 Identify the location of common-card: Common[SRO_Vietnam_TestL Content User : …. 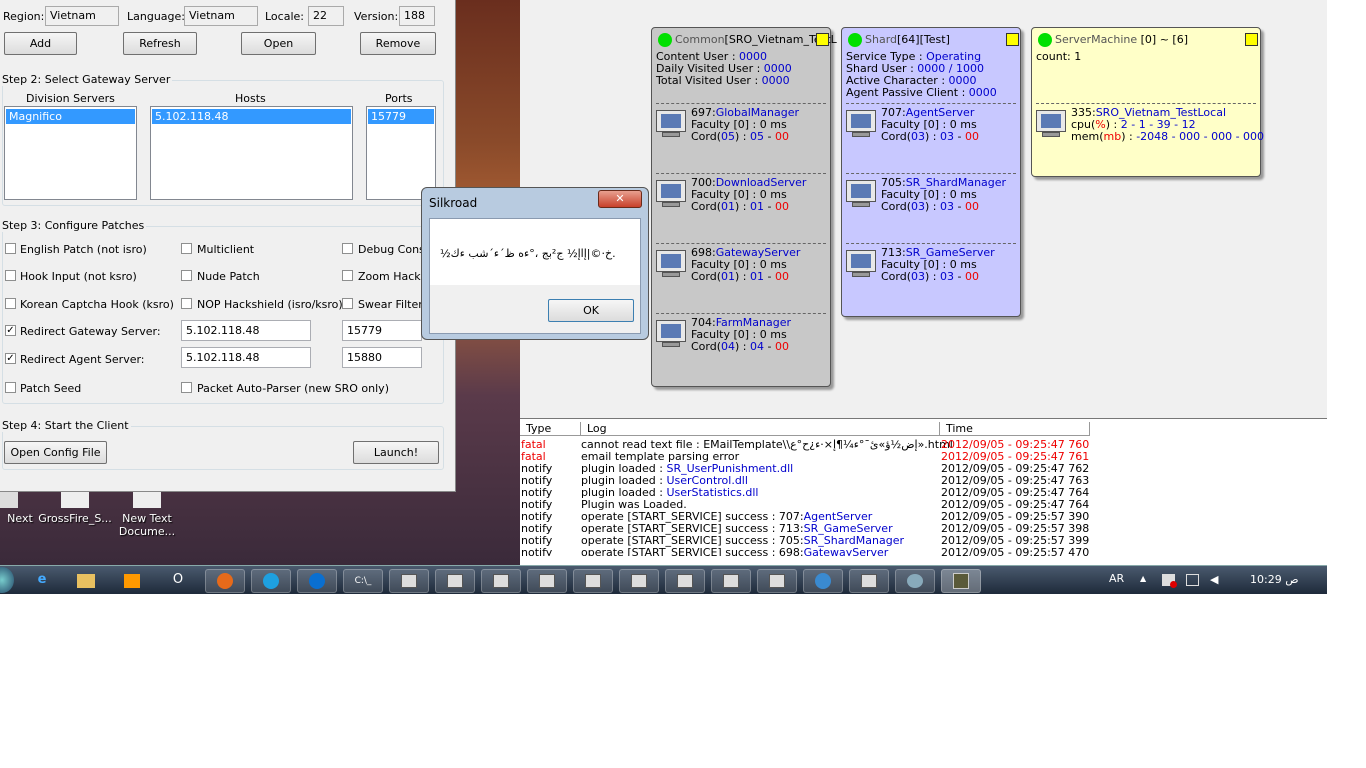
(744, 207).